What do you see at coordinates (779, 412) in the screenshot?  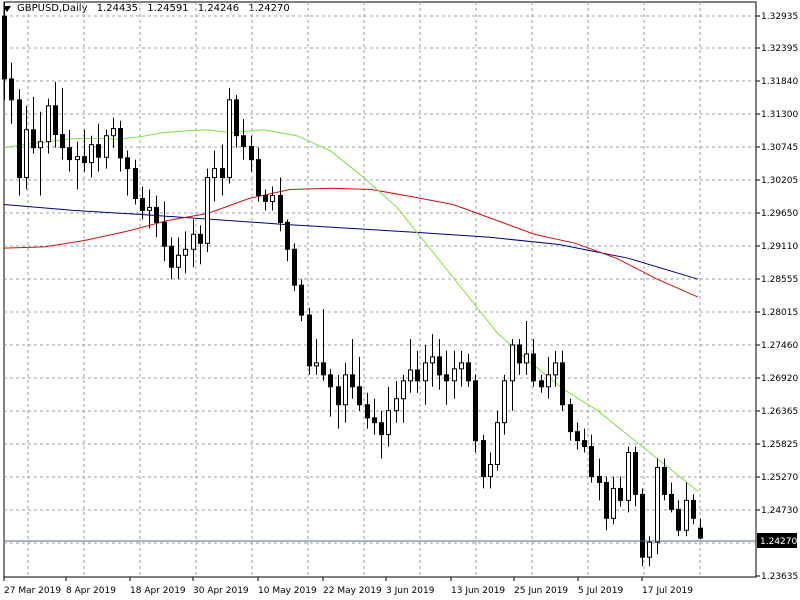 I see `y-tick-label: 1.26365` at bounding box center [779, 412].